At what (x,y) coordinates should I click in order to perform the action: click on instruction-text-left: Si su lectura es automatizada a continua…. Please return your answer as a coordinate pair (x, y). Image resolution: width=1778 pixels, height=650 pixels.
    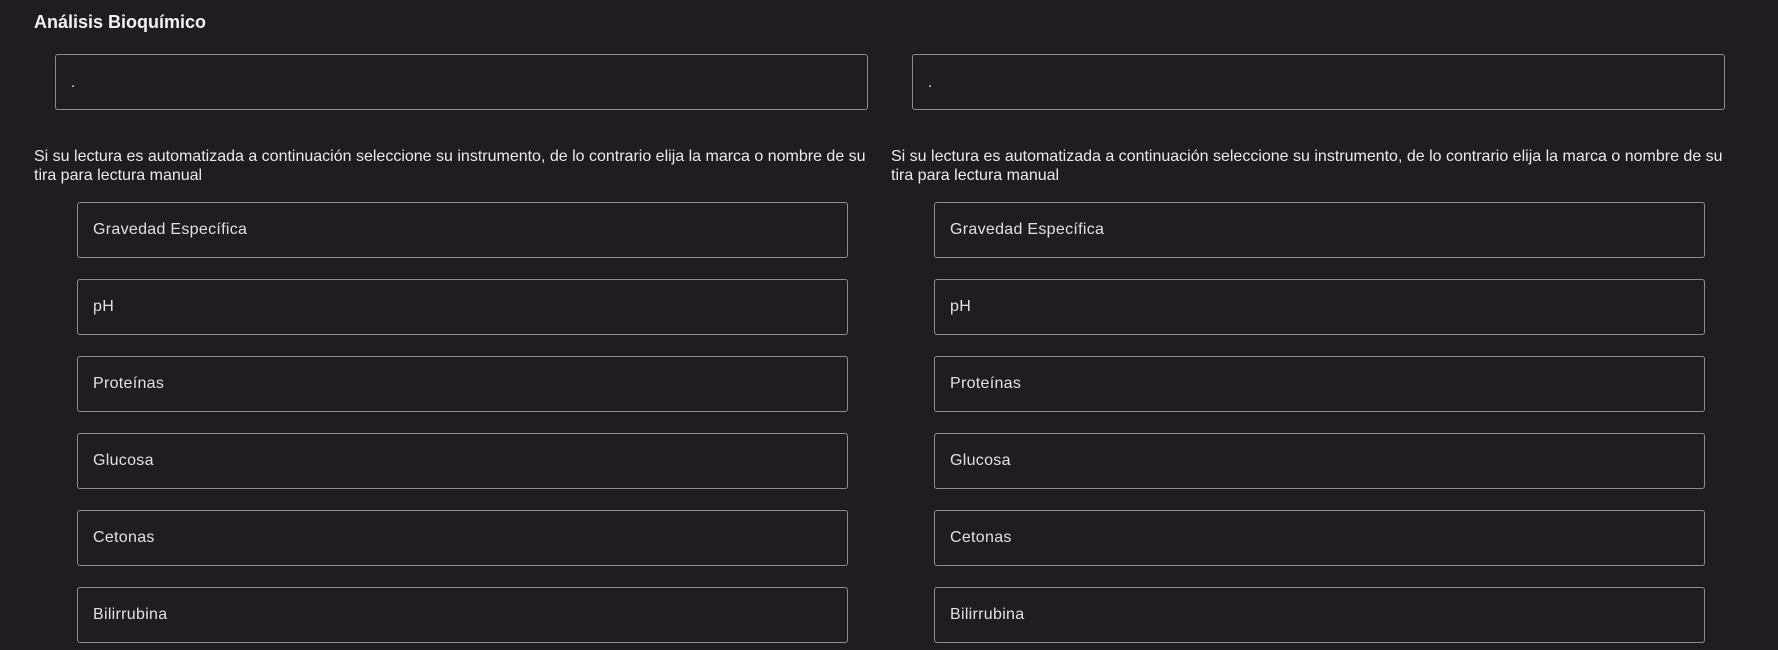
    Looking at the image, I should click on (450, 166).